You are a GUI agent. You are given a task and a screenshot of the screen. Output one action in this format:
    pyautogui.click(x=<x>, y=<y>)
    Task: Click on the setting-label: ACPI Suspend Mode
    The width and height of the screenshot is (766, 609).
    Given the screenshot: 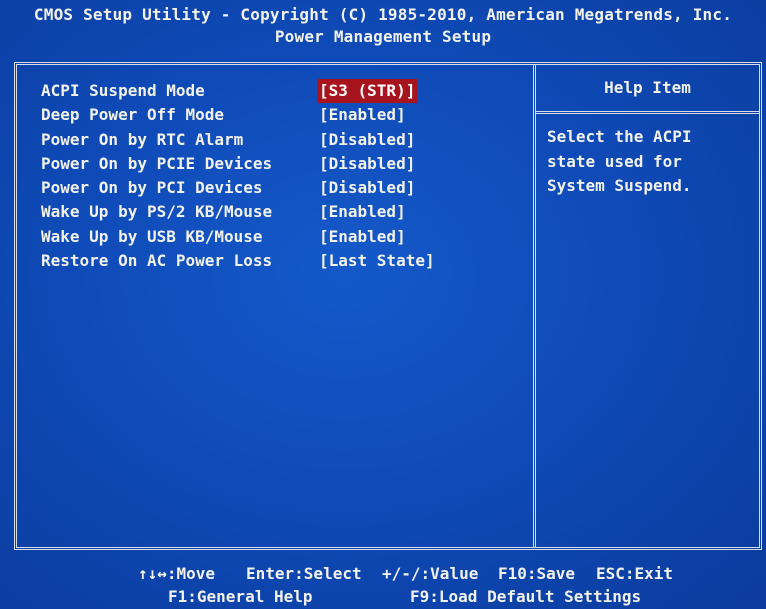 What is the action you would take?
    pyautogui.click(x=123, y=90)
    